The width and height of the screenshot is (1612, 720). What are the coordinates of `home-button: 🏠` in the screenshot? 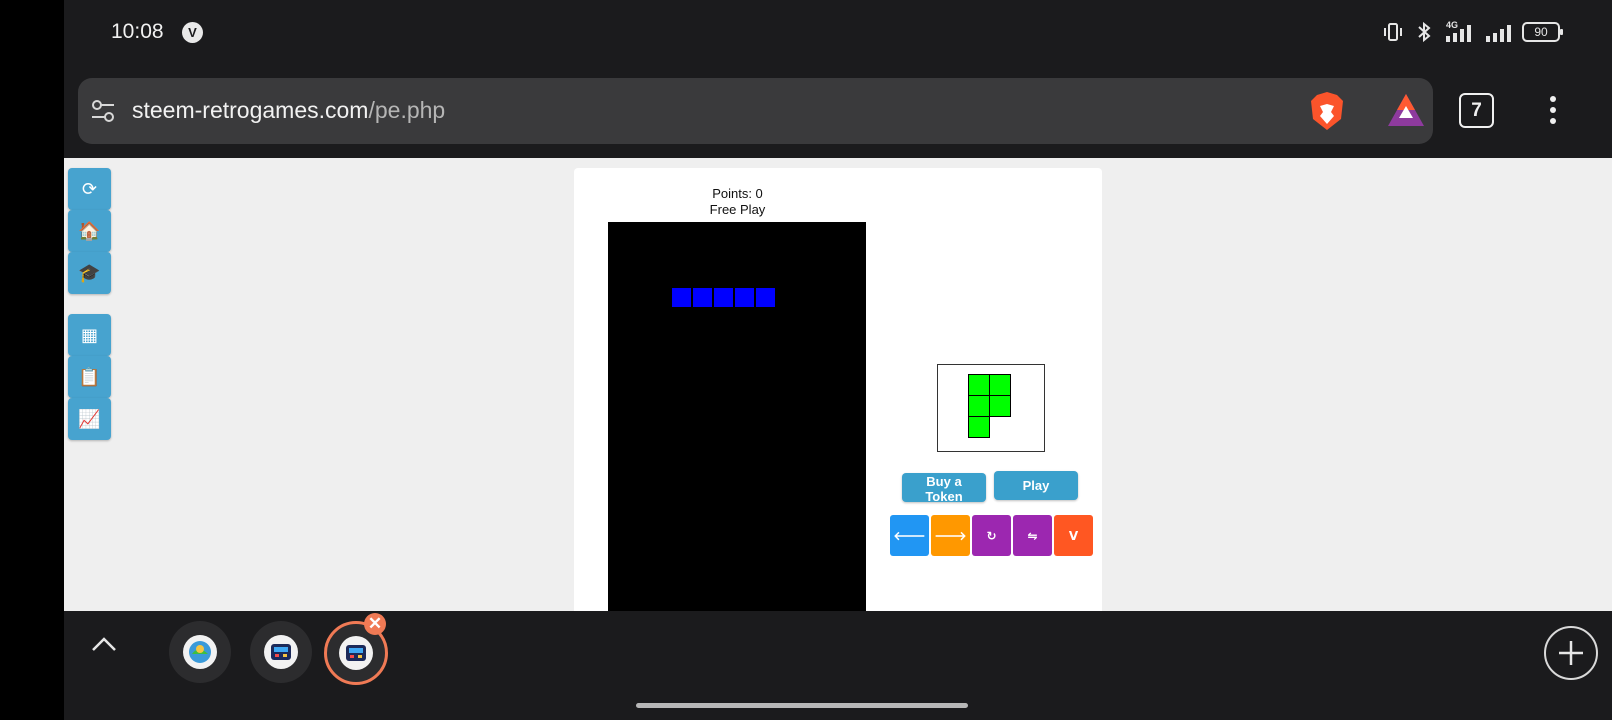 It's located at (89, 231).